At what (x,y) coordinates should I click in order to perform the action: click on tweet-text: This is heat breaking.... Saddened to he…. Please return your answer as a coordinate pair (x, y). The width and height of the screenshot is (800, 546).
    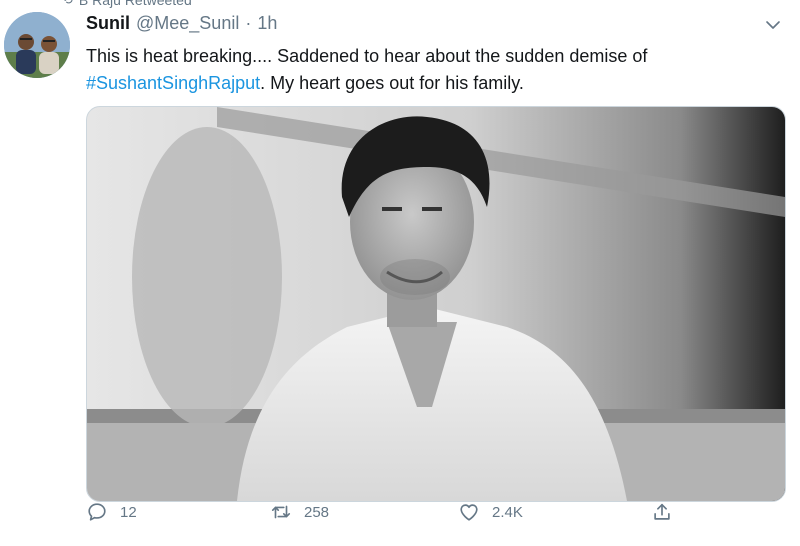
    Looking at the image, I should click on (436, 70).